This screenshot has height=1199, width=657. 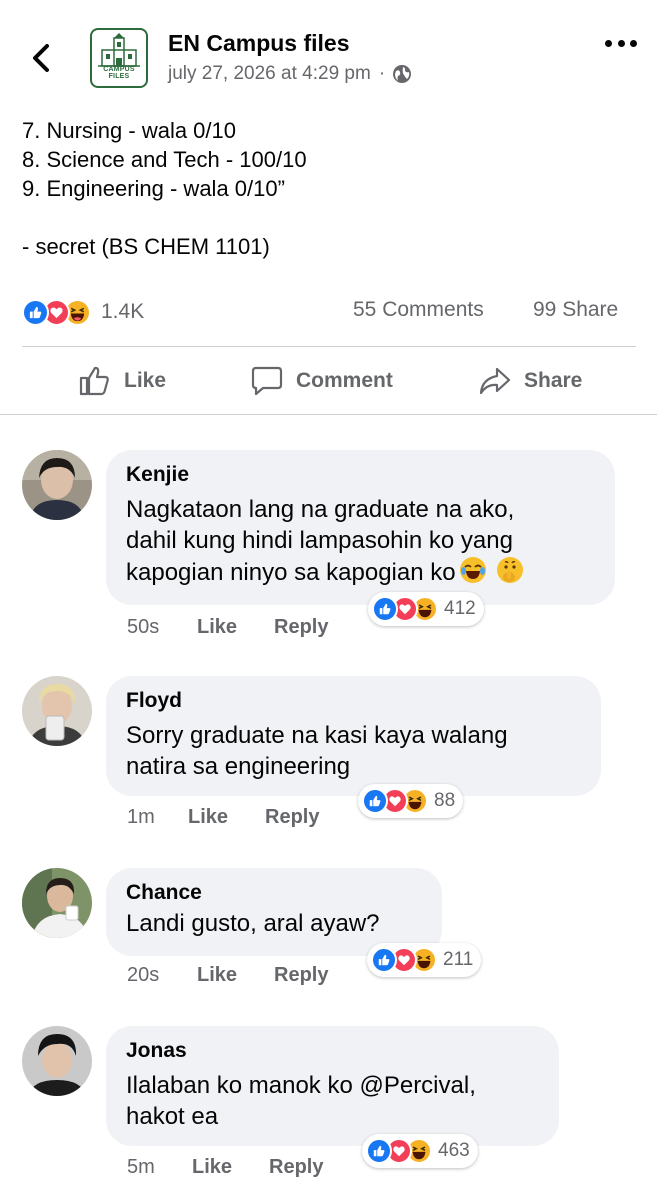 I want to click on comment-text-line: Landi gusto, aral ayaw?, so click(x=253, y=923).